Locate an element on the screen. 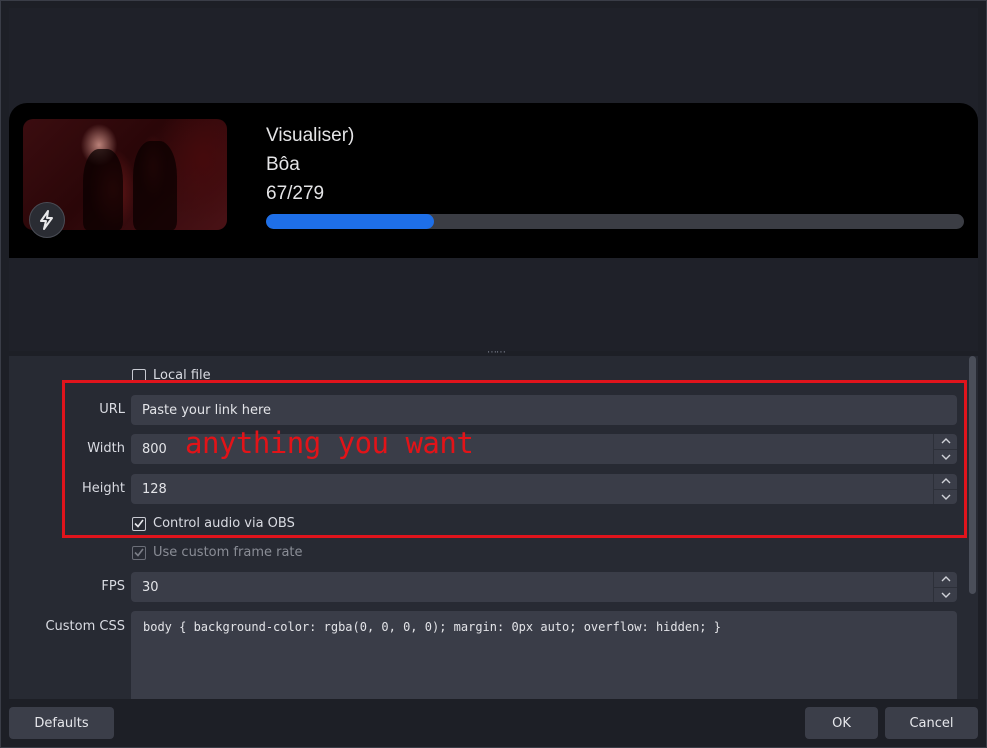  height-value: 128 is located at coordinates (154, 489).